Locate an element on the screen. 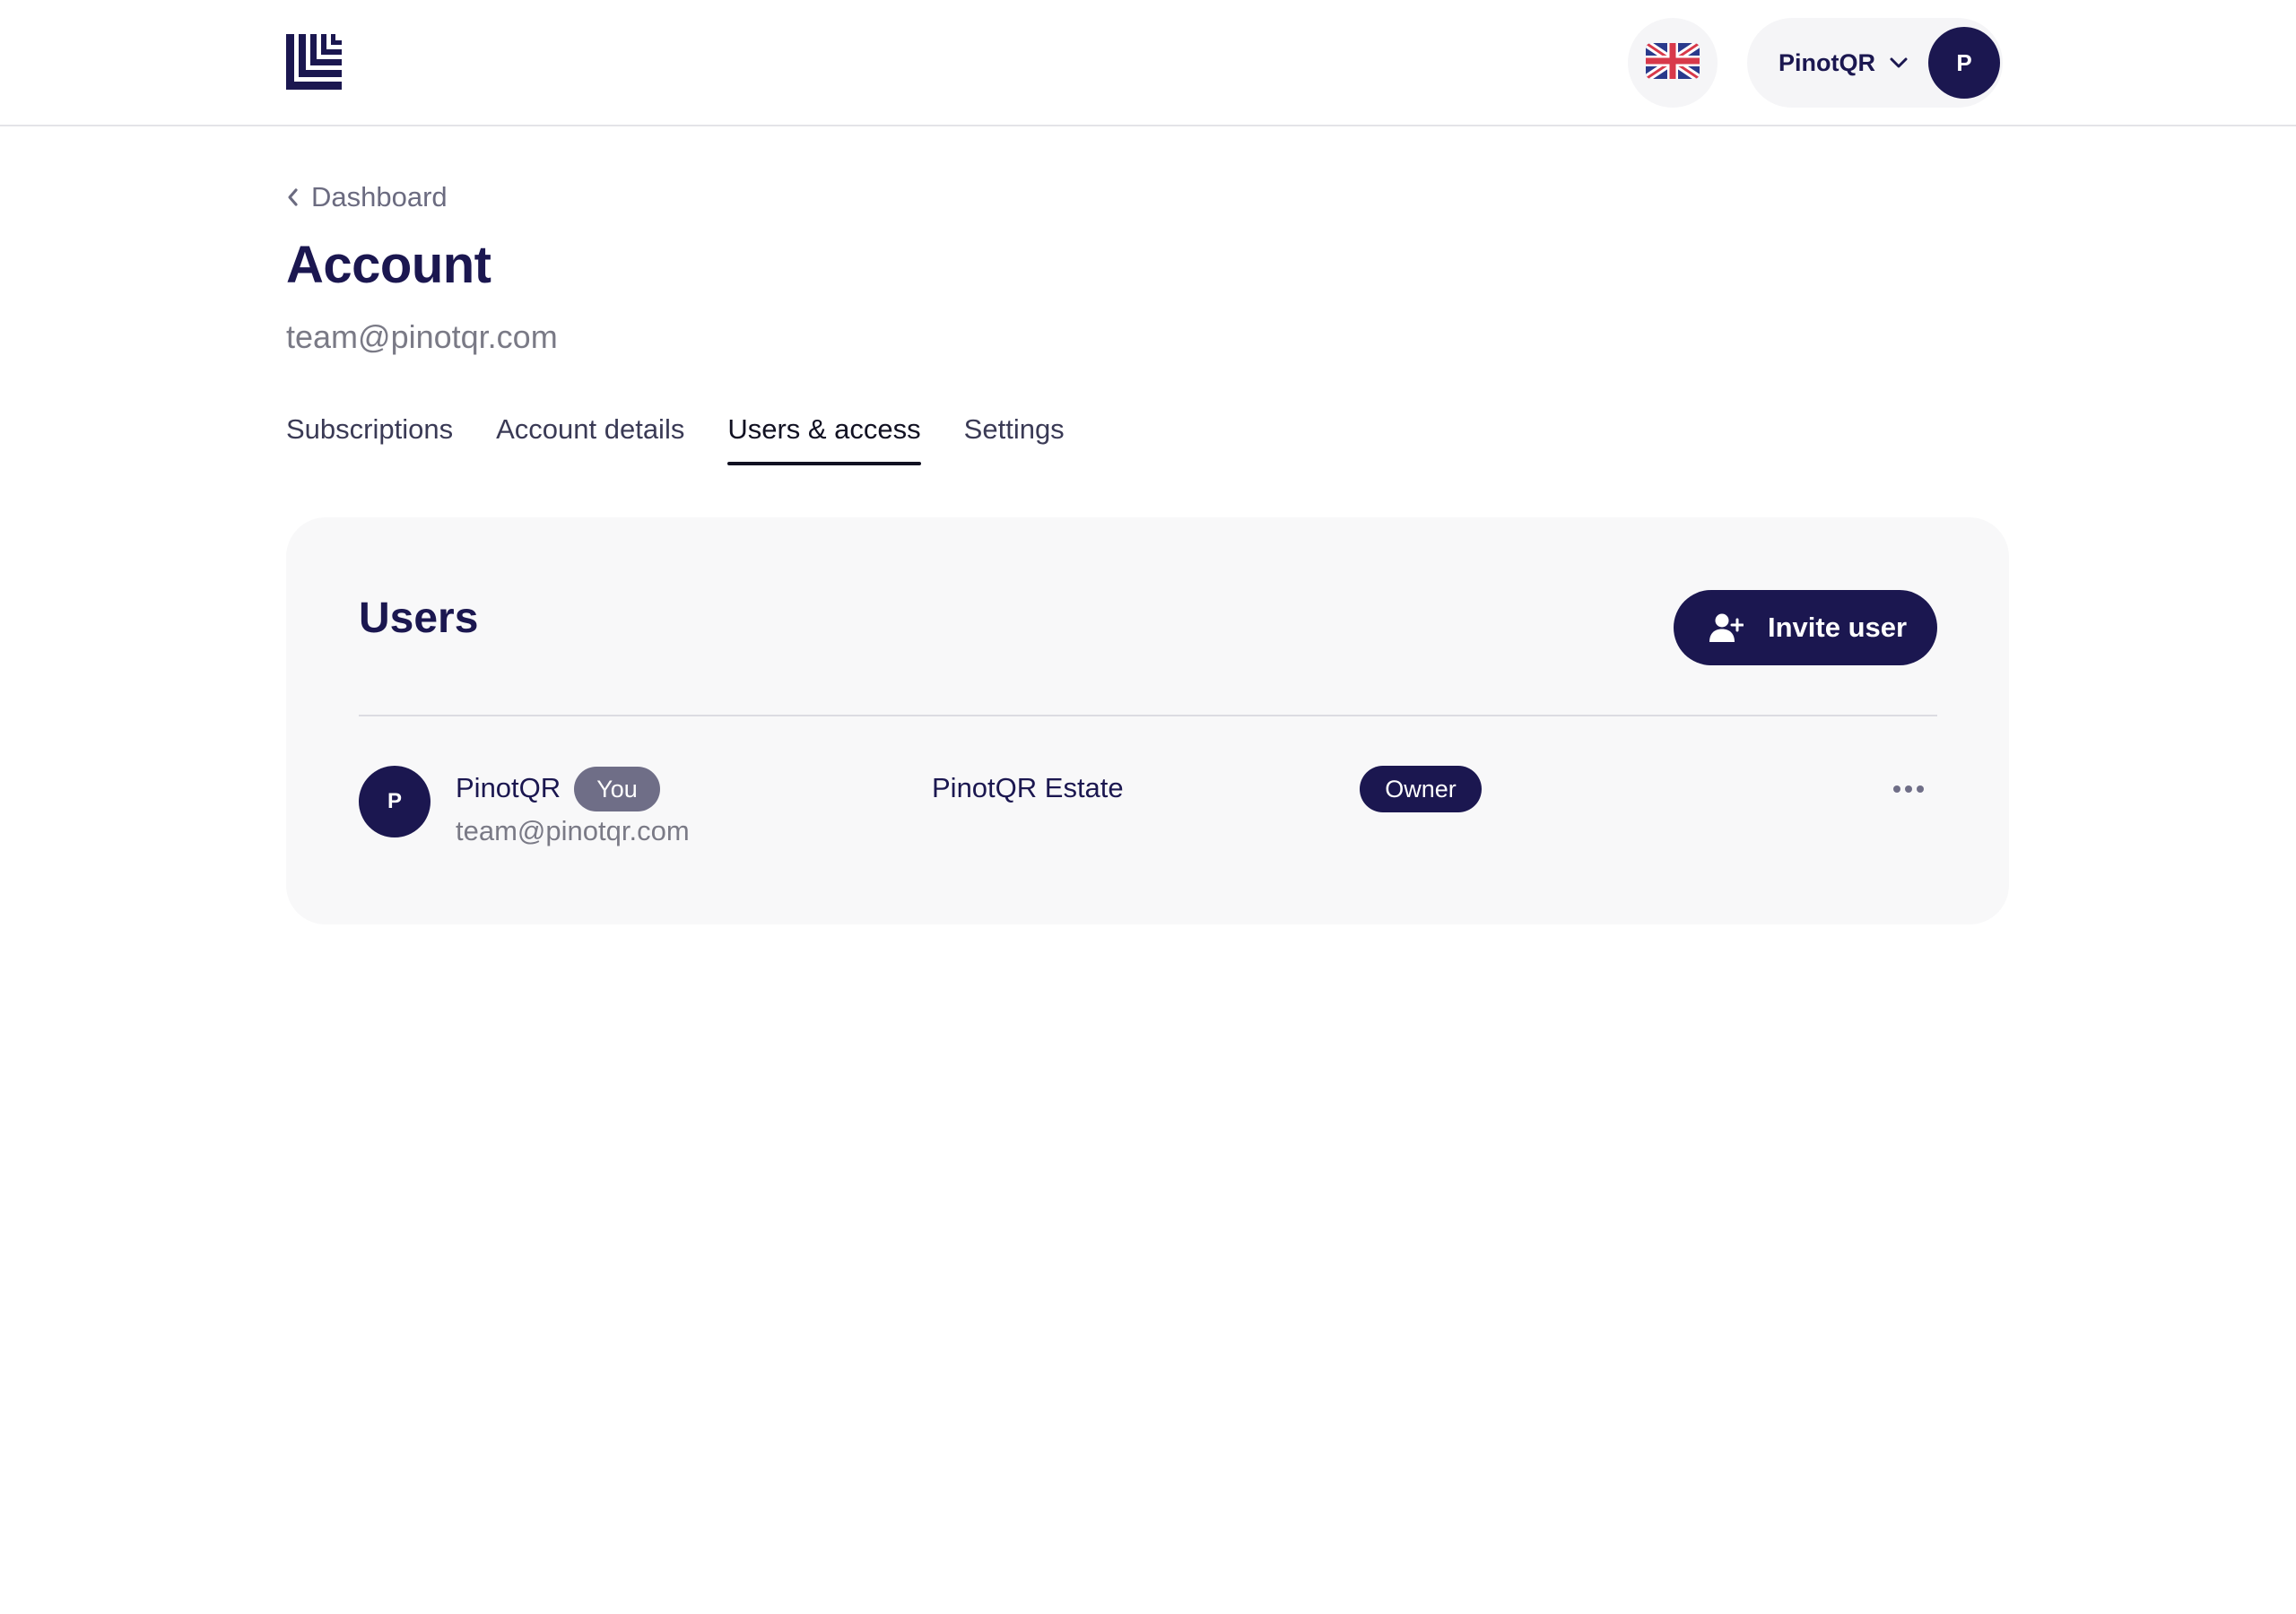 The image size is (2296, 1614). language-selector is located at coordinates (1673, 63).